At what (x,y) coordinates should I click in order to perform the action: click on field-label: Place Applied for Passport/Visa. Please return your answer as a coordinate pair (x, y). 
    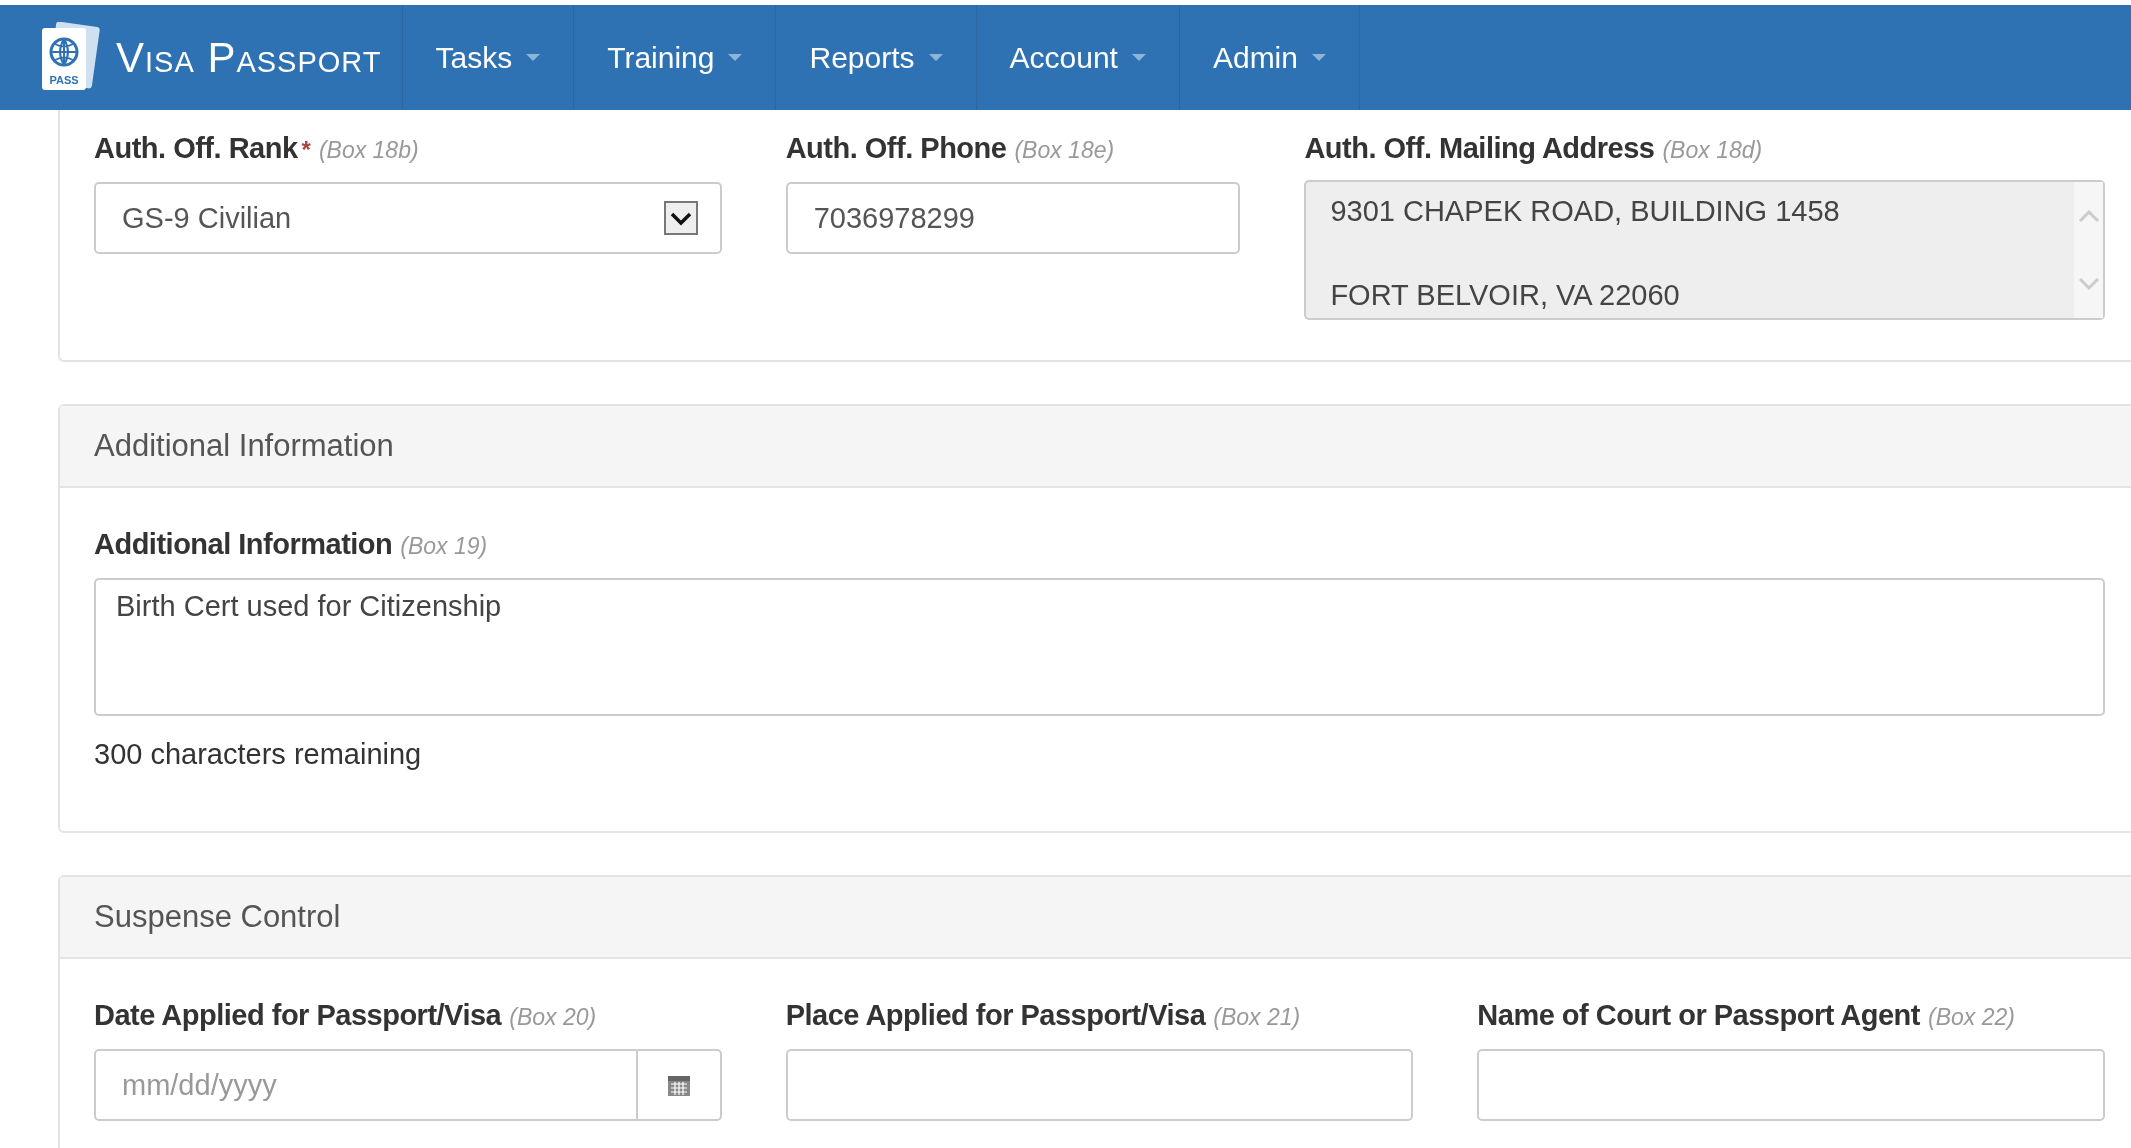
    Looking at the image, I should click on (995, 1015).